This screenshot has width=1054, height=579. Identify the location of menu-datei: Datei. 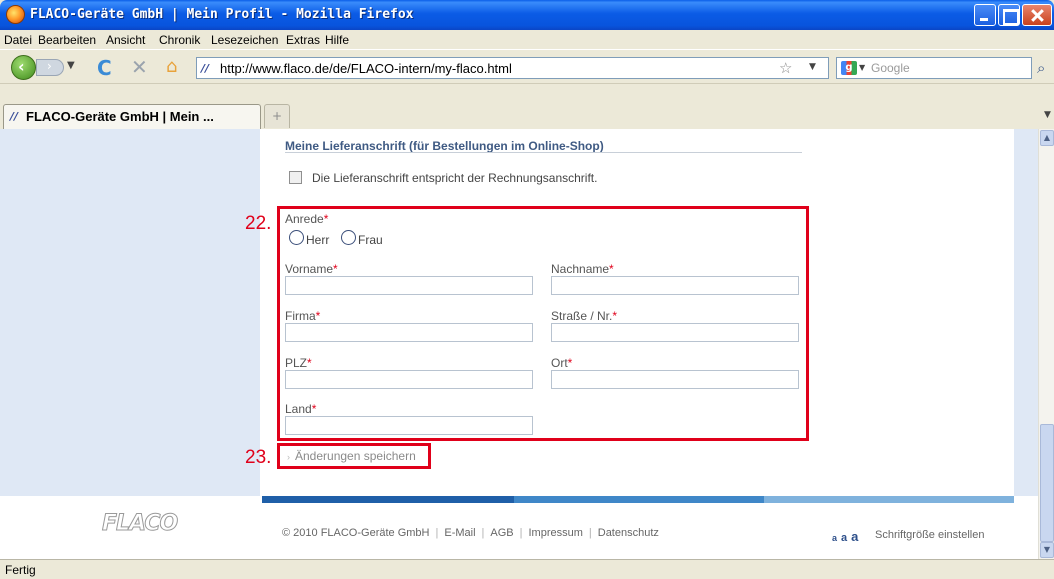
(18, 40).